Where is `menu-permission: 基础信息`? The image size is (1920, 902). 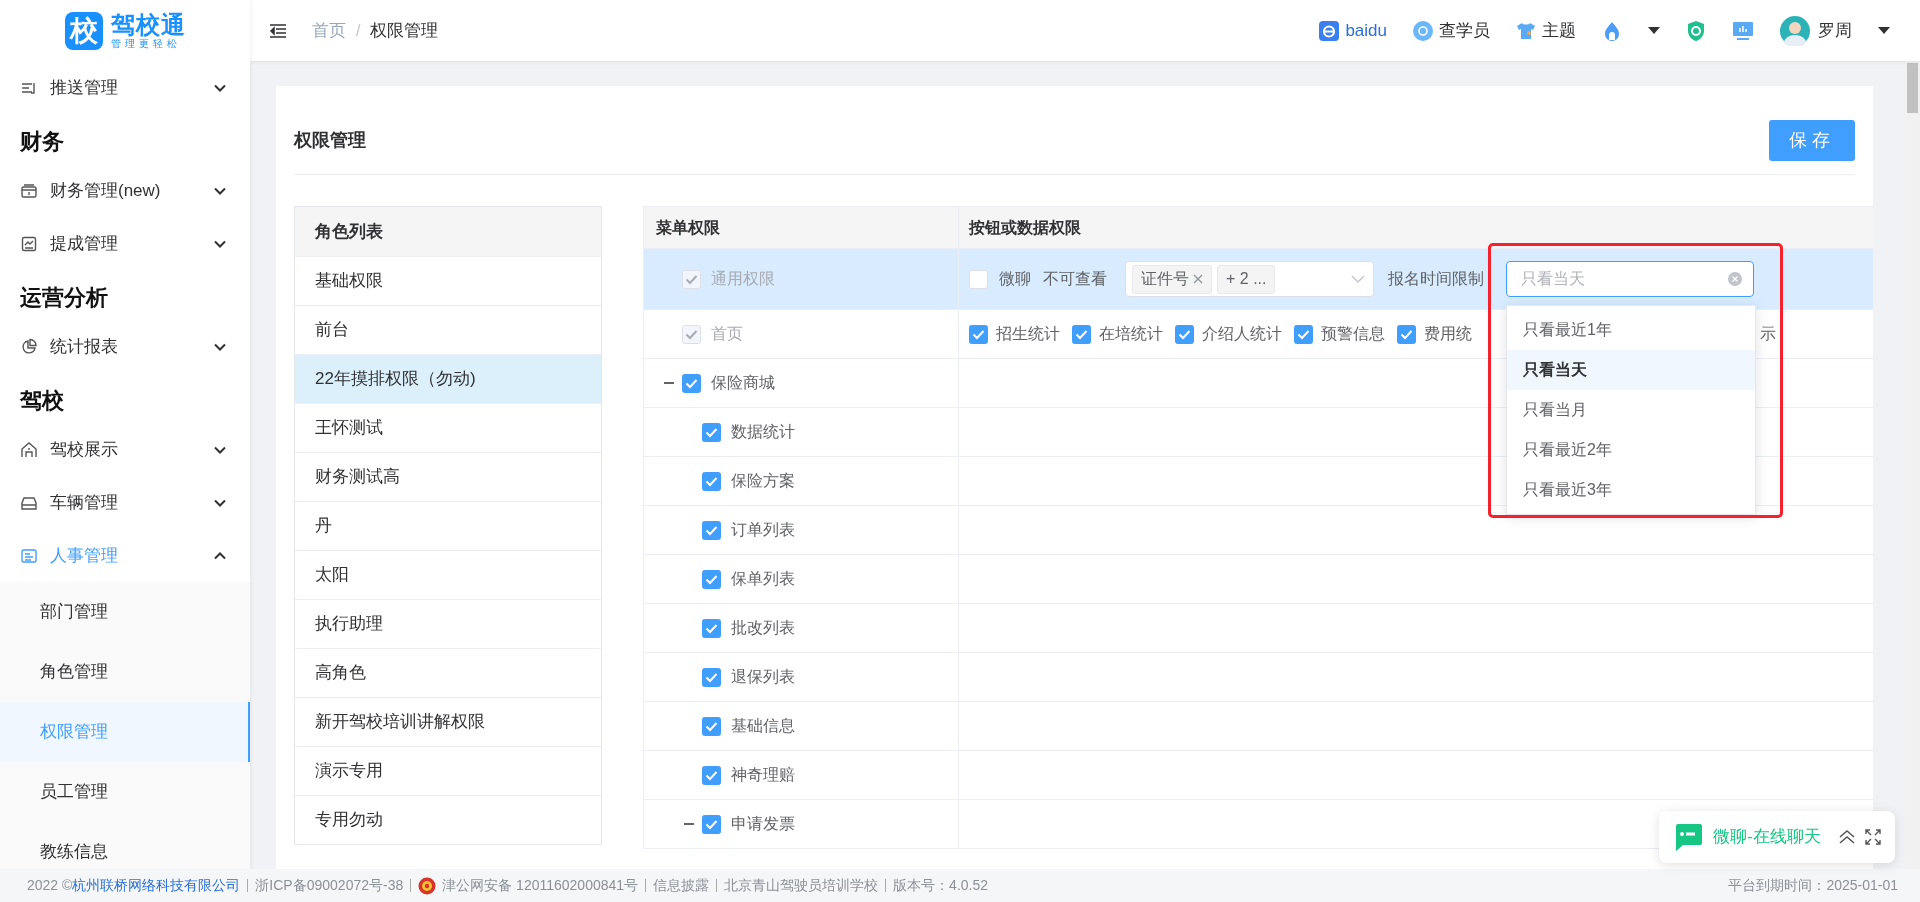
menu-permission: 基础信息 is located at coordinates (763, 726).